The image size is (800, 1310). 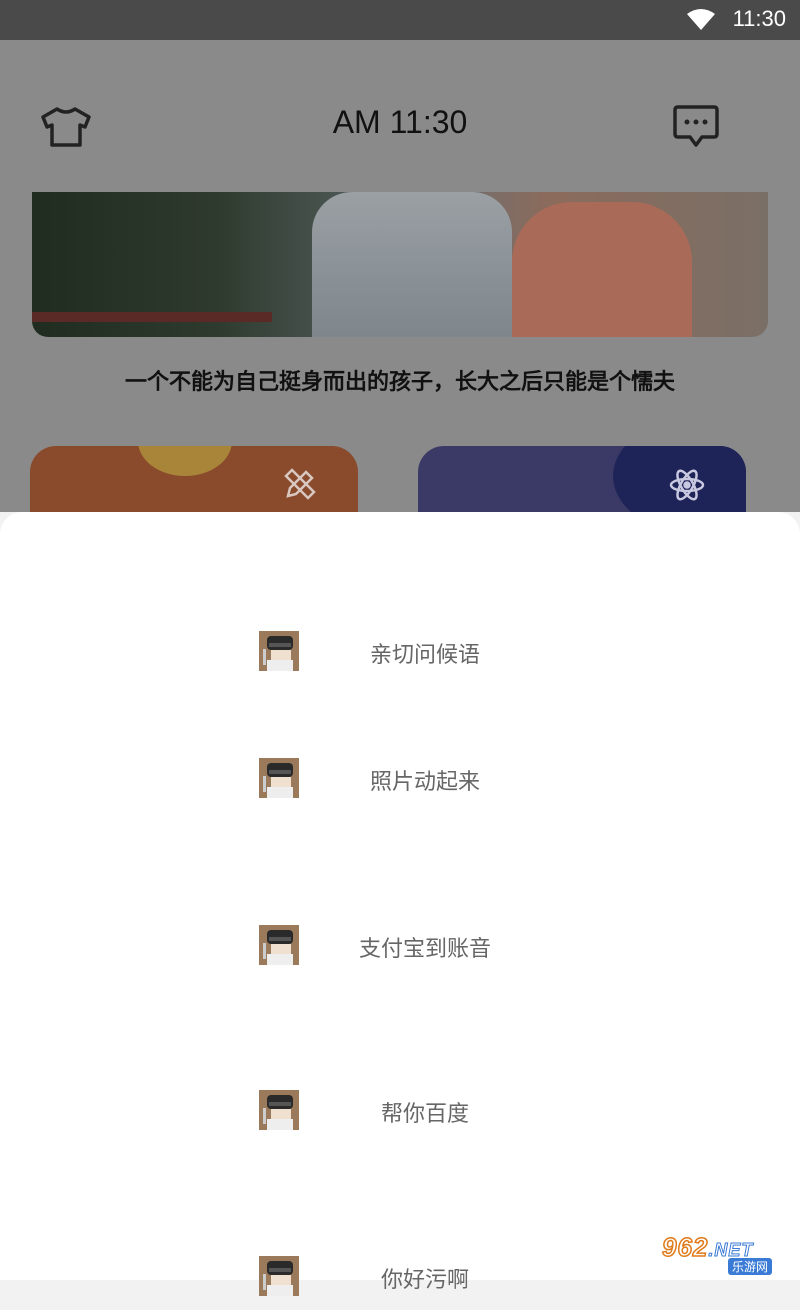 I want to click on sheet-item-label: 支付宝到账音, so click(x=424, y=949).